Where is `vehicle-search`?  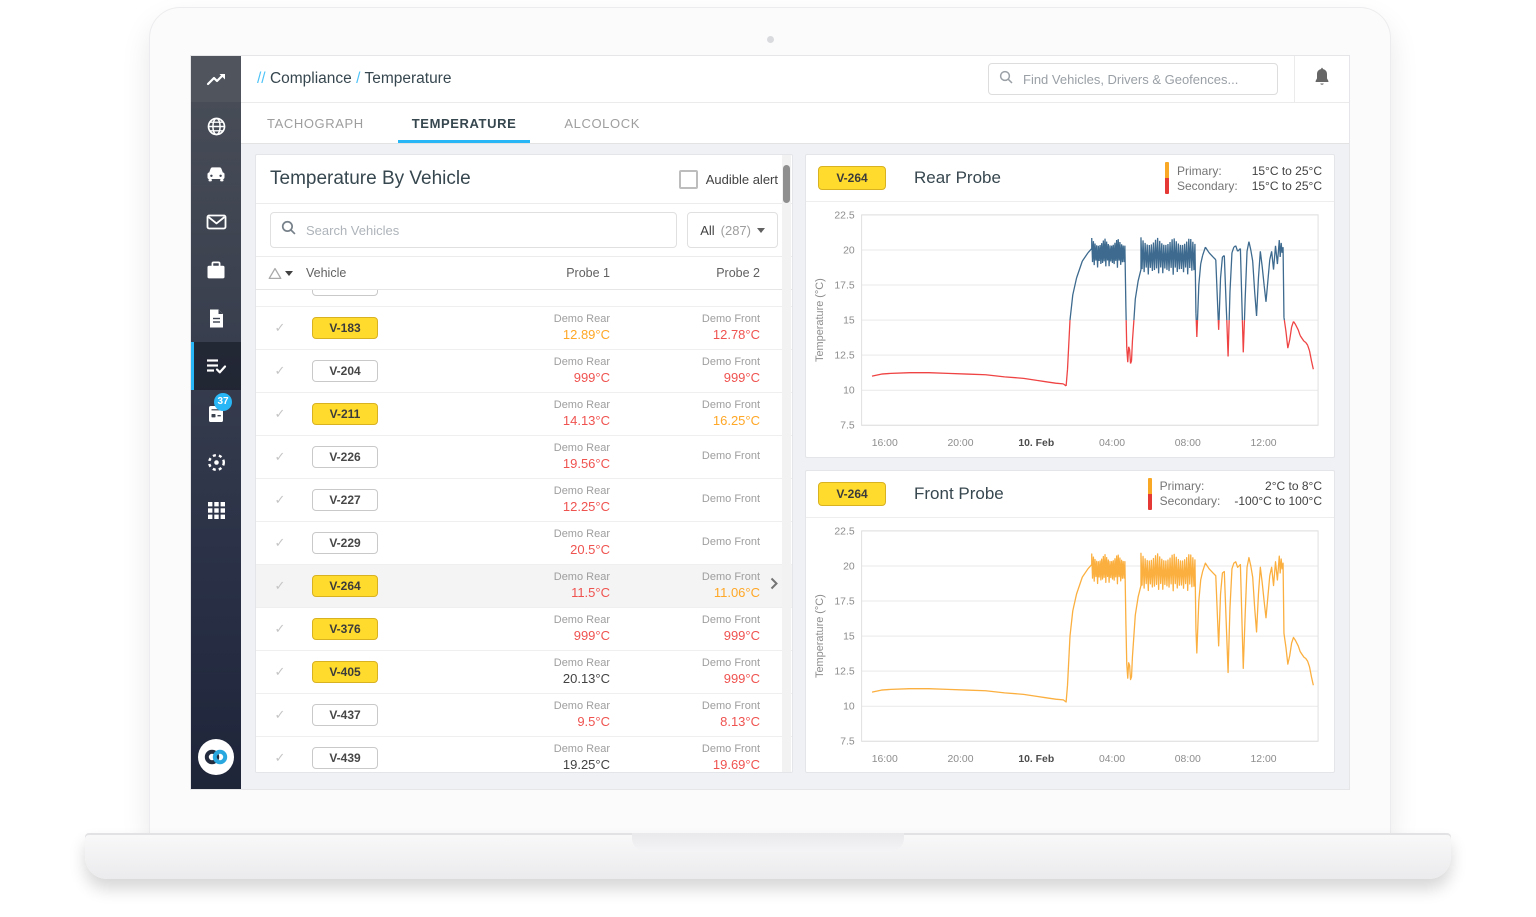 vehicle-search is located at coordinates (474, 230).